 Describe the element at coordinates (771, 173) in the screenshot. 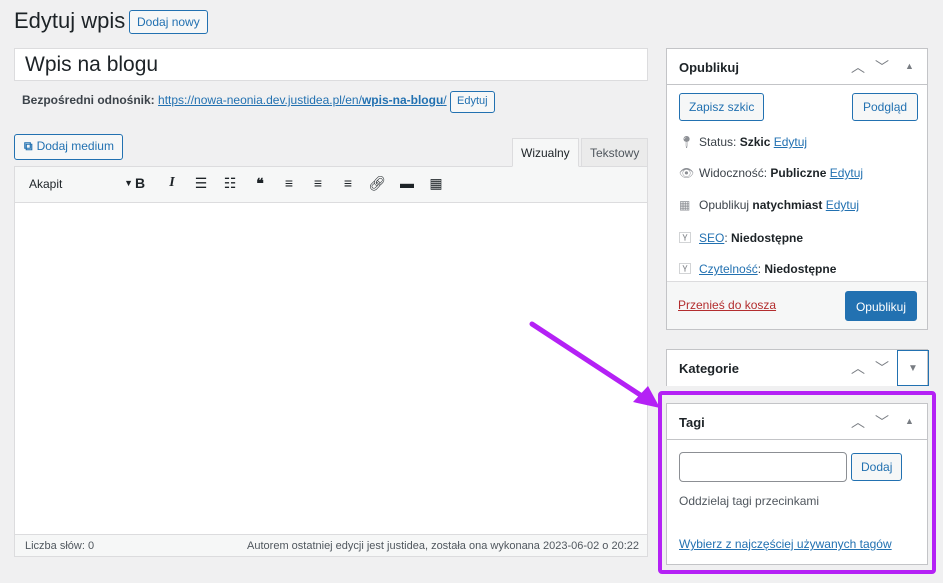

I see `visibility-row: 👁︎ Widoczność: Publiczne Edytuj` at that location.